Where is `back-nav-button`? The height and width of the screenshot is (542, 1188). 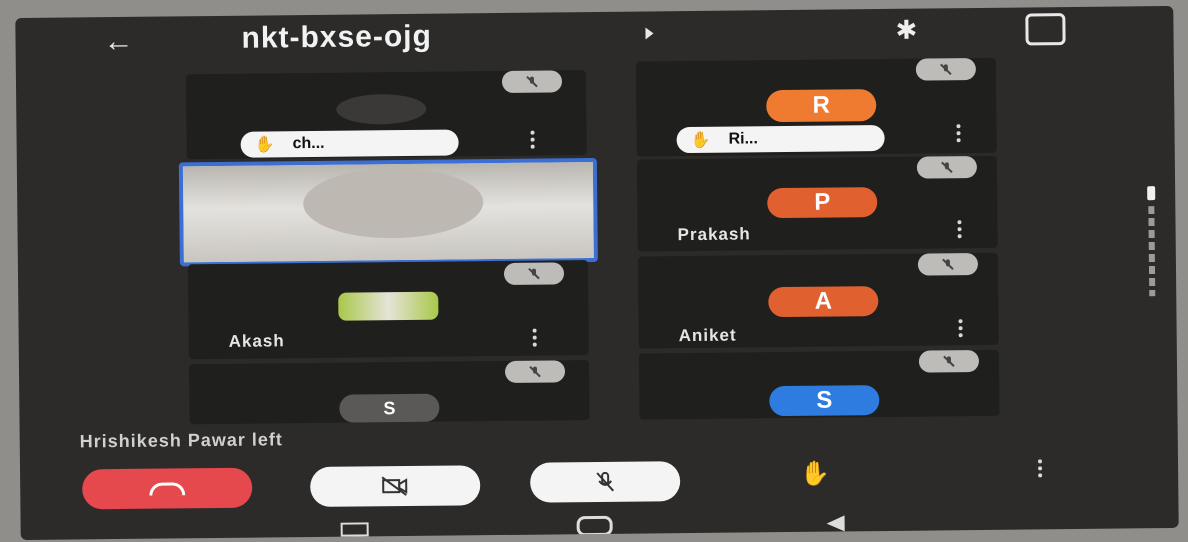 back-nav-button is located at coordinates (835, 523).